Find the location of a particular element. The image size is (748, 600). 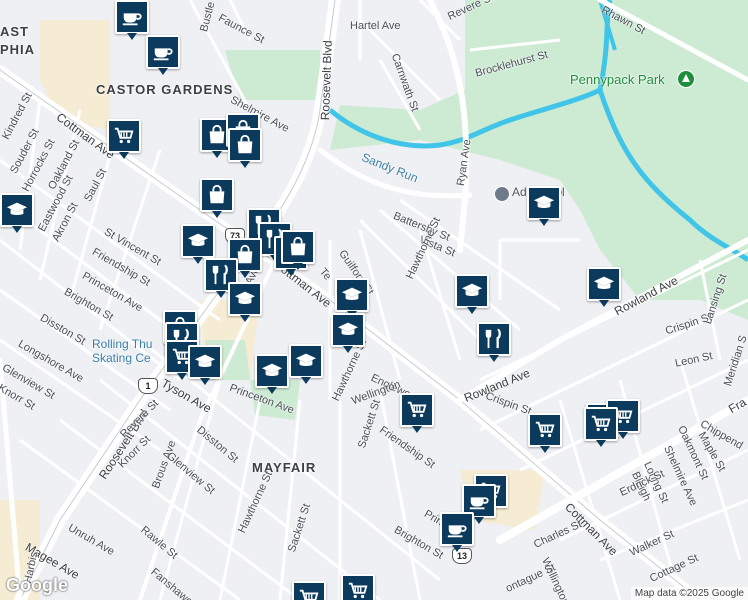

restaurant-pin-icon is located at coordinates (494, 342).